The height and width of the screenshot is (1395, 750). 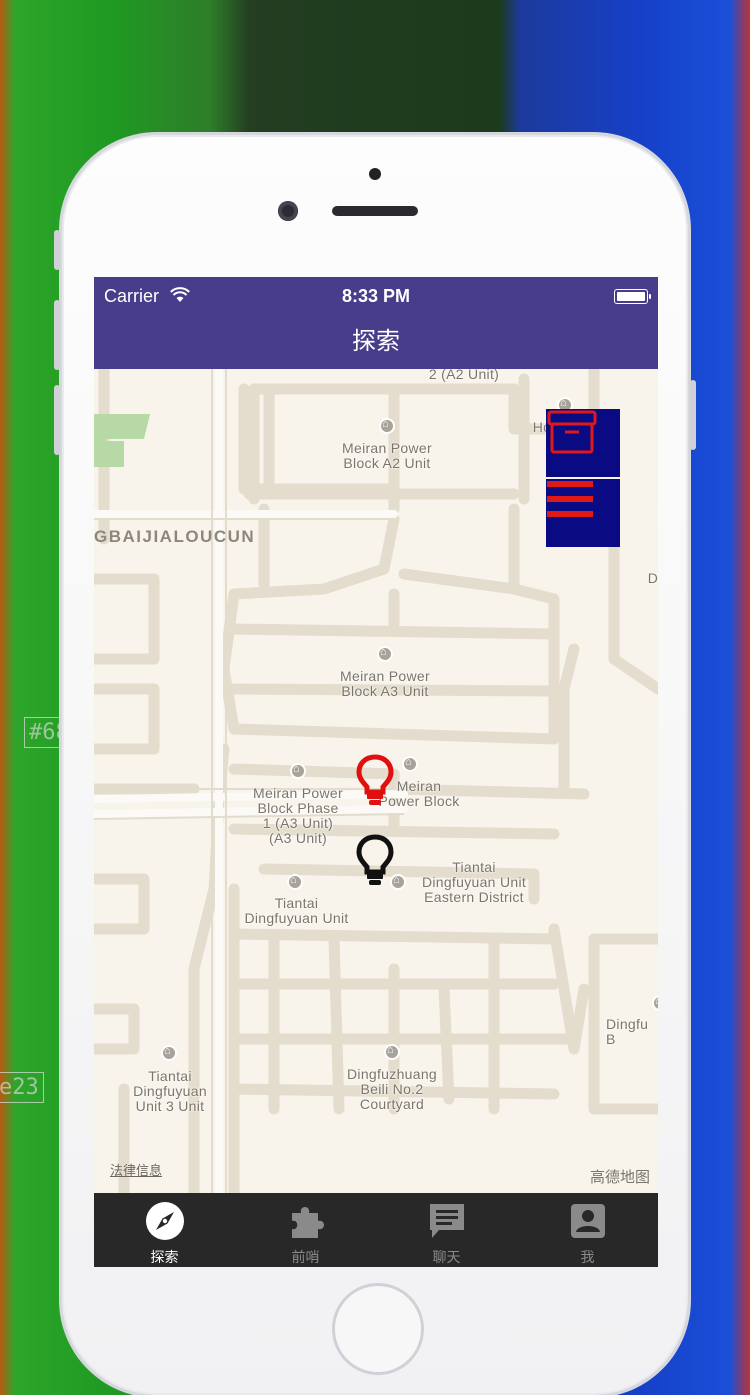 I want to click on road-label: GBAIJIALOUCUN, so click(x=175, y=536).